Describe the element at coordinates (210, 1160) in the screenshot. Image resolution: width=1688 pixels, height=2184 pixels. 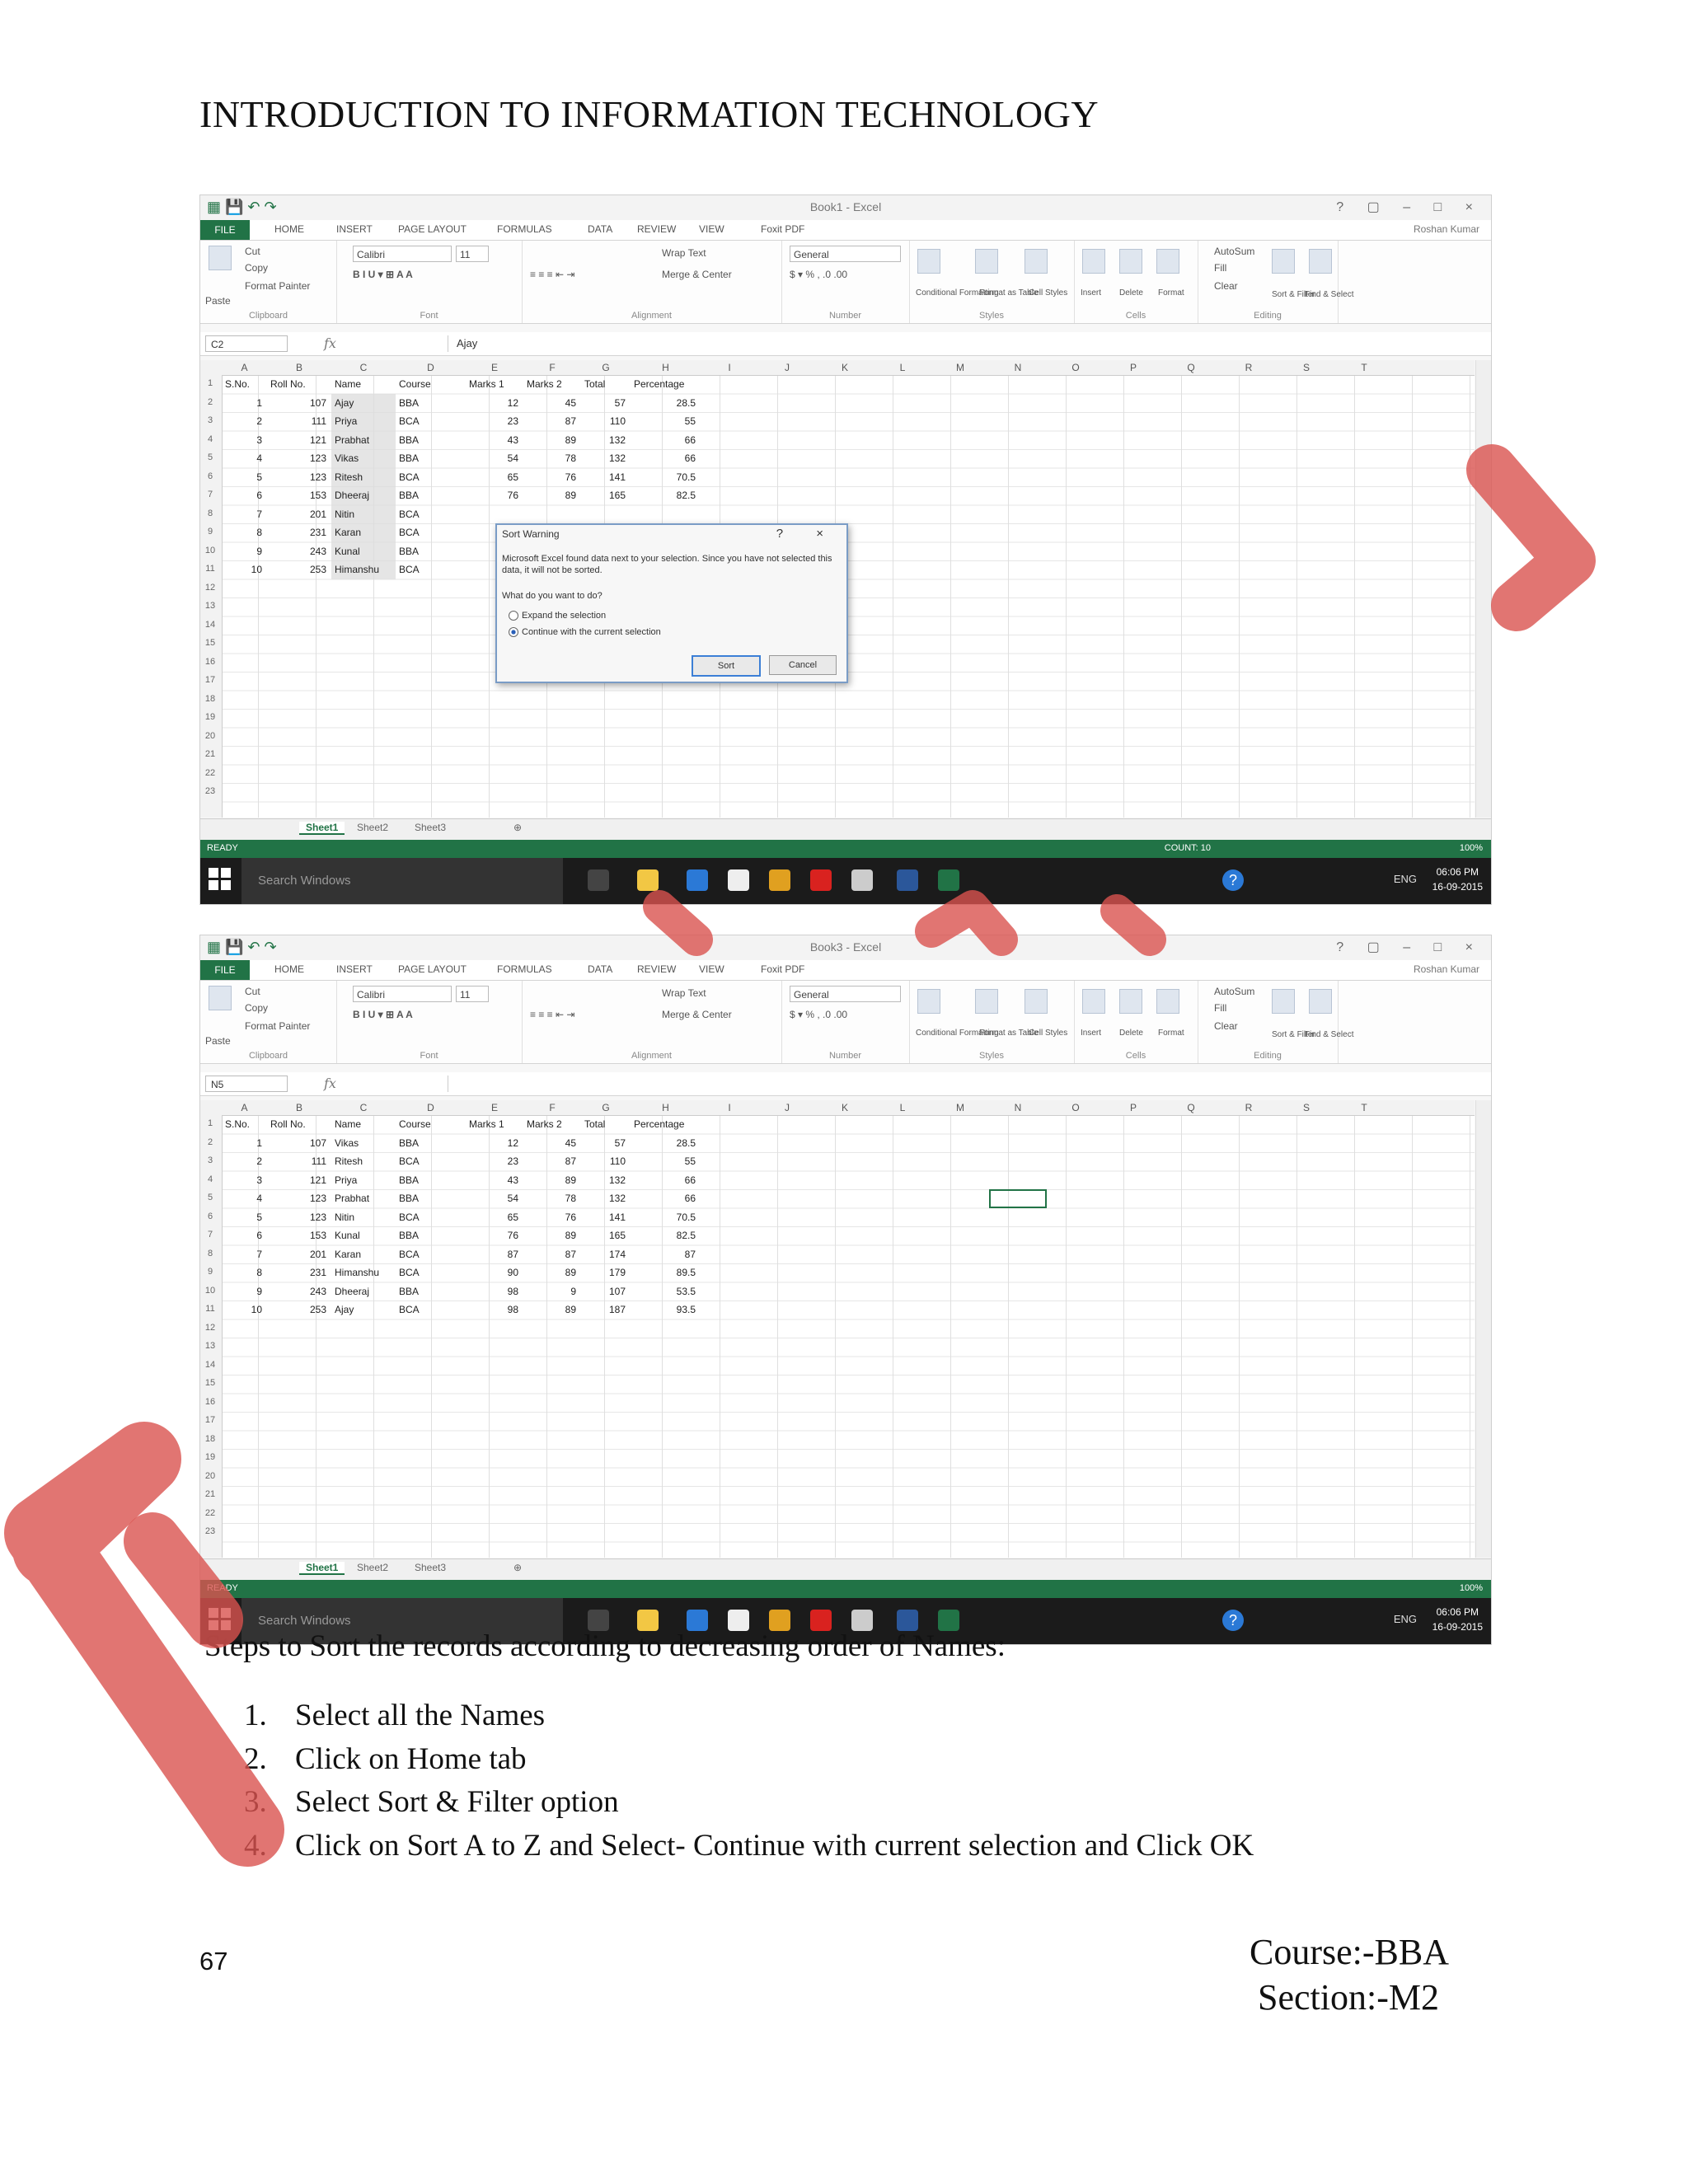
I see `row-header: 3` at that location.